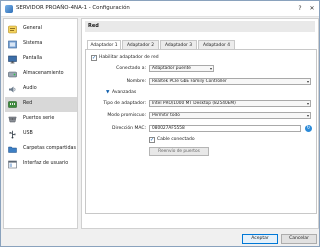 Image resolution: width=320 pixels, height=247 pixels. Describe the element at coordinates (46, 163) in the screenshot. I see `sidebar-item-label: Interfaz de usuario` at that location.